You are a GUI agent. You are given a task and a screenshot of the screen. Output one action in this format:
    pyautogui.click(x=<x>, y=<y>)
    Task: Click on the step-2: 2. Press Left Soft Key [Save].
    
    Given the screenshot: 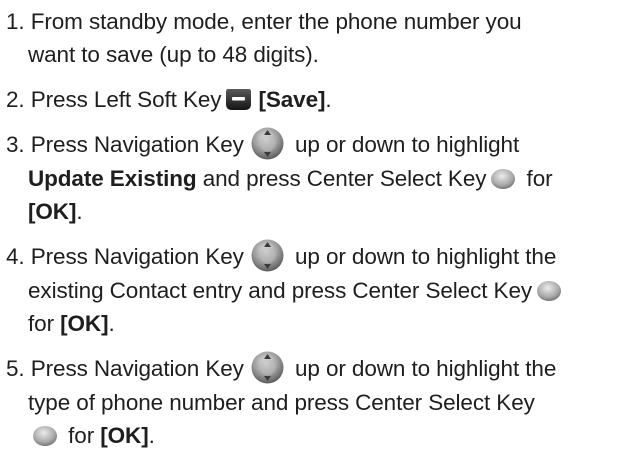 What is the action you would take?
    pyautogui.click(x=317, y=99)
    